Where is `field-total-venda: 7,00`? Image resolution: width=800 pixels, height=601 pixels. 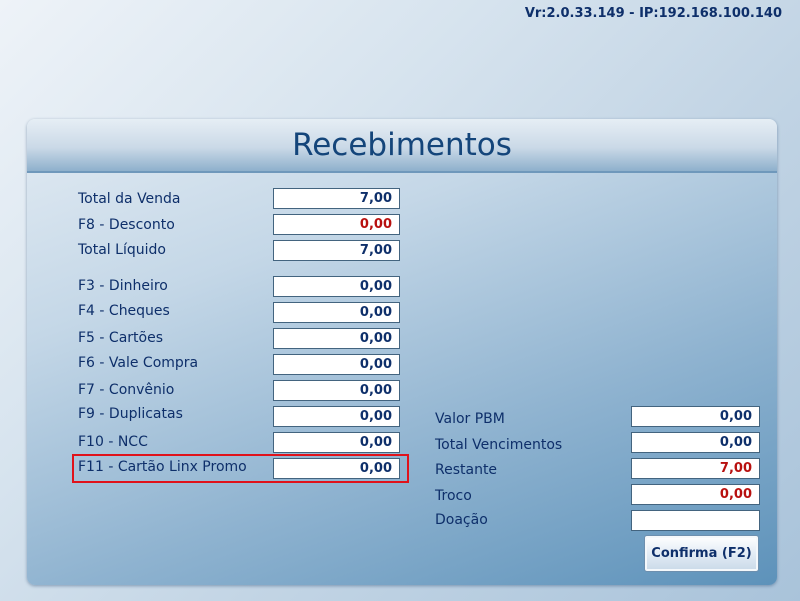
field-total-venda: 7,00 is located at coordinates (336, 198).